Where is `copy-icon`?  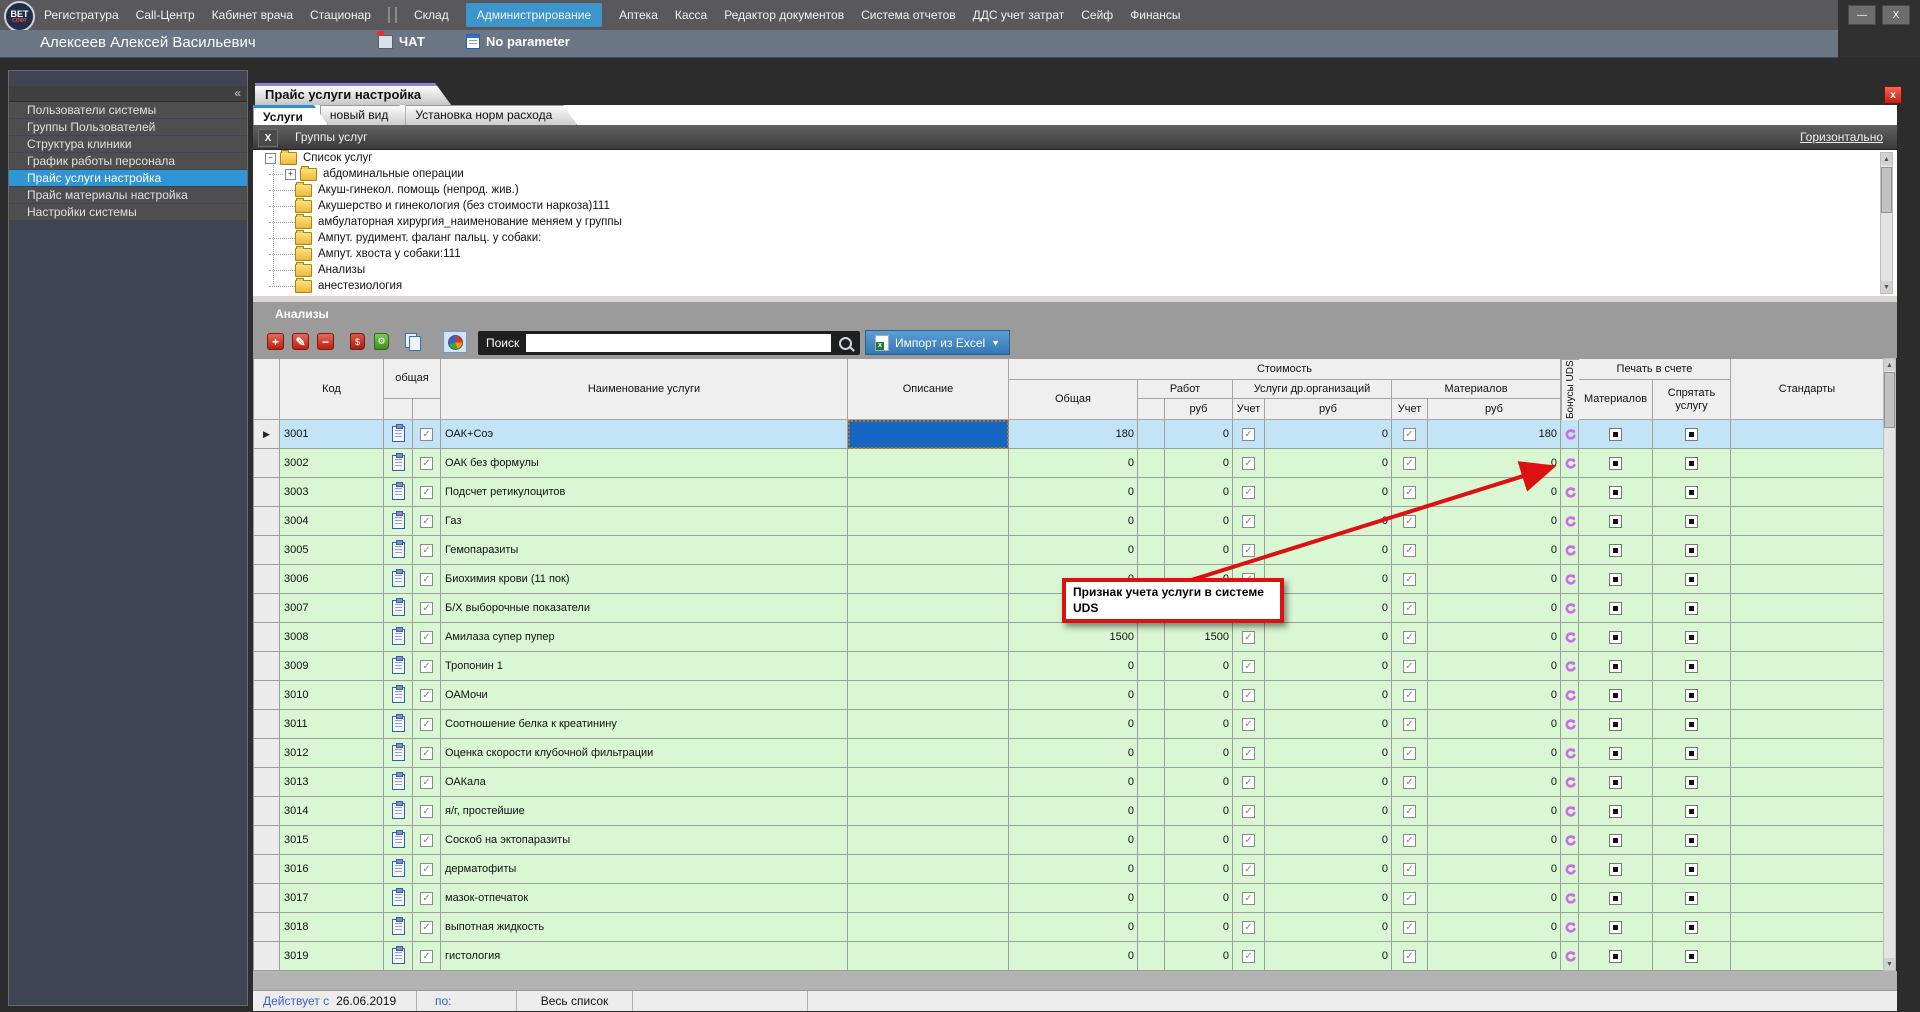 copy-icon is located at coordinates (413, 342).